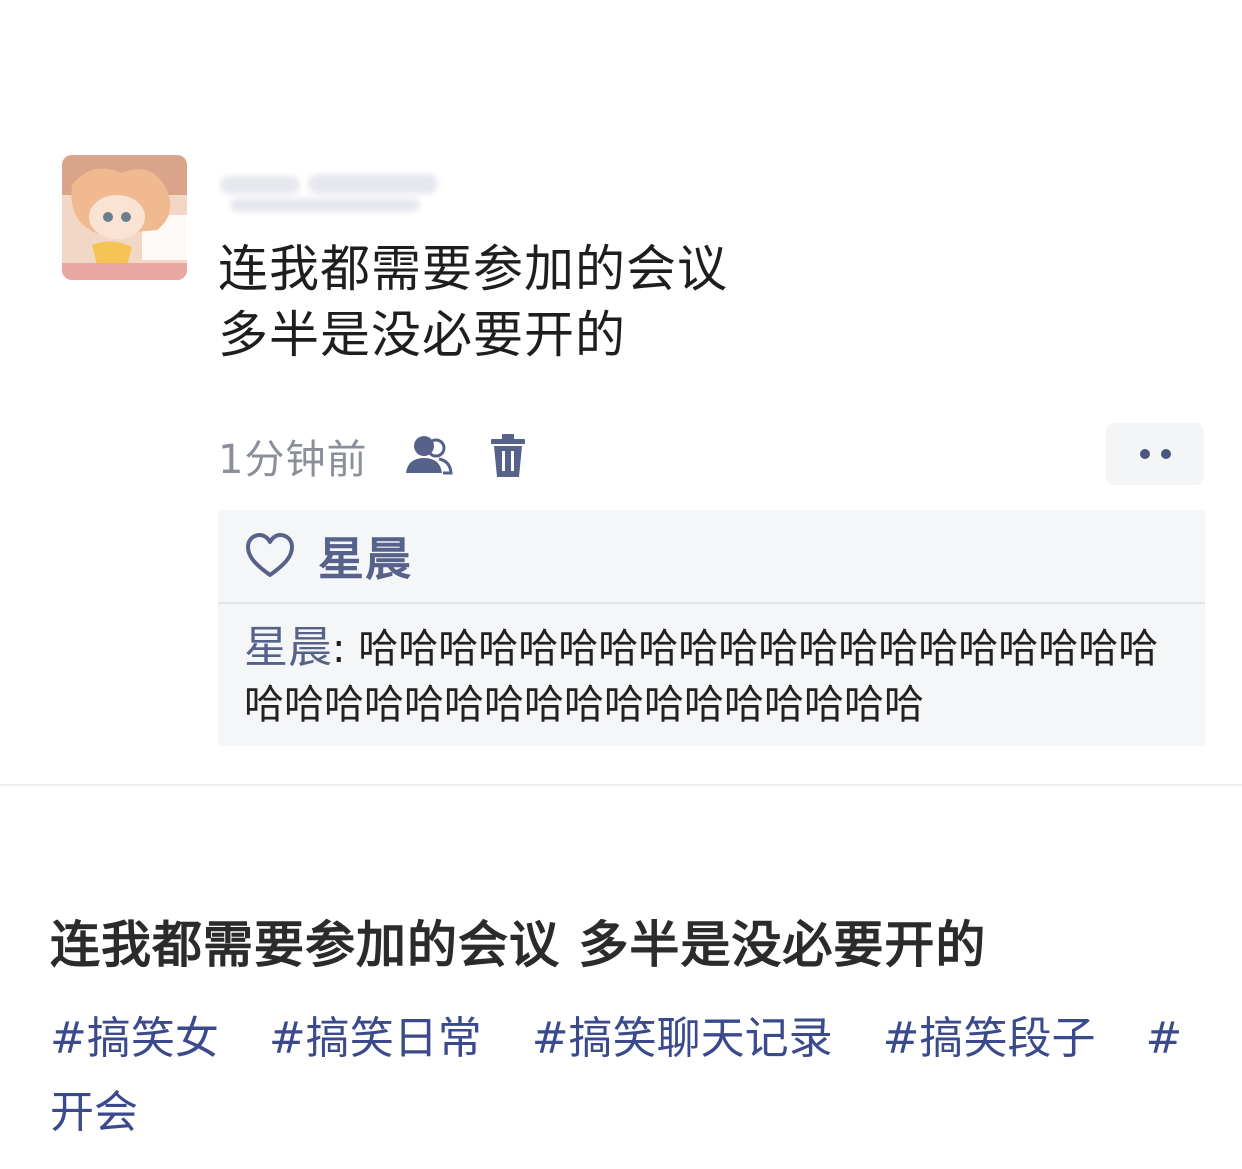 This screenshot has width=1242, height=1169. Describe the element at coordinates (134, 1038) in the screenshot. I see `tag-link: #搞笑女` at that location.